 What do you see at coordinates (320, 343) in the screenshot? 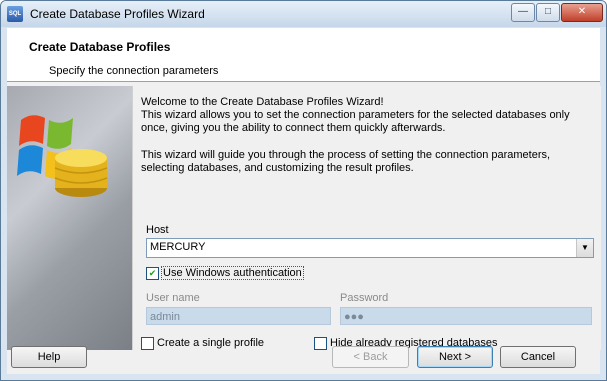
I see `hide-registered-checkbox` at bounding box center [320, 343].